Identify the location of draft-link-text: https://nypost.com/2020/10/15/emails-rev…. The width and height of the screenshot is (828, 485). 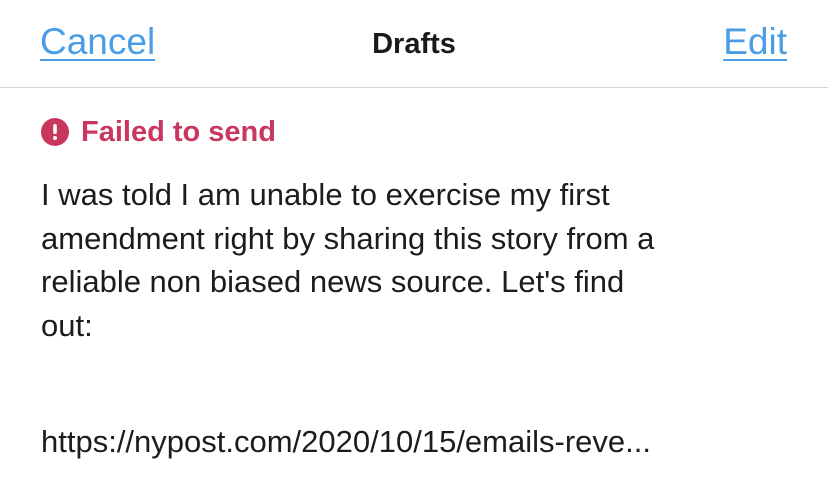
(346, 441).